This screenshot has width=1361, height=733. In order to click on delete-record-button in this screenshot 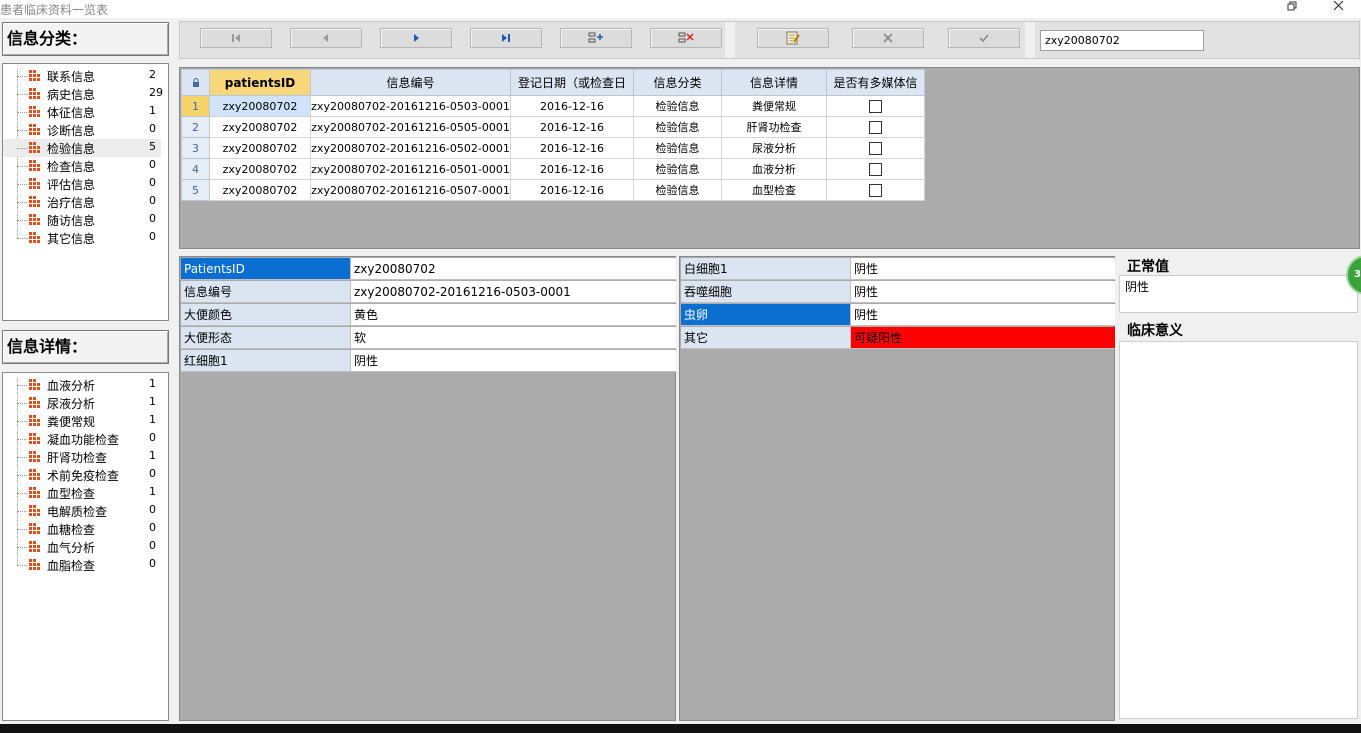, I will do `click(686, 38)`.